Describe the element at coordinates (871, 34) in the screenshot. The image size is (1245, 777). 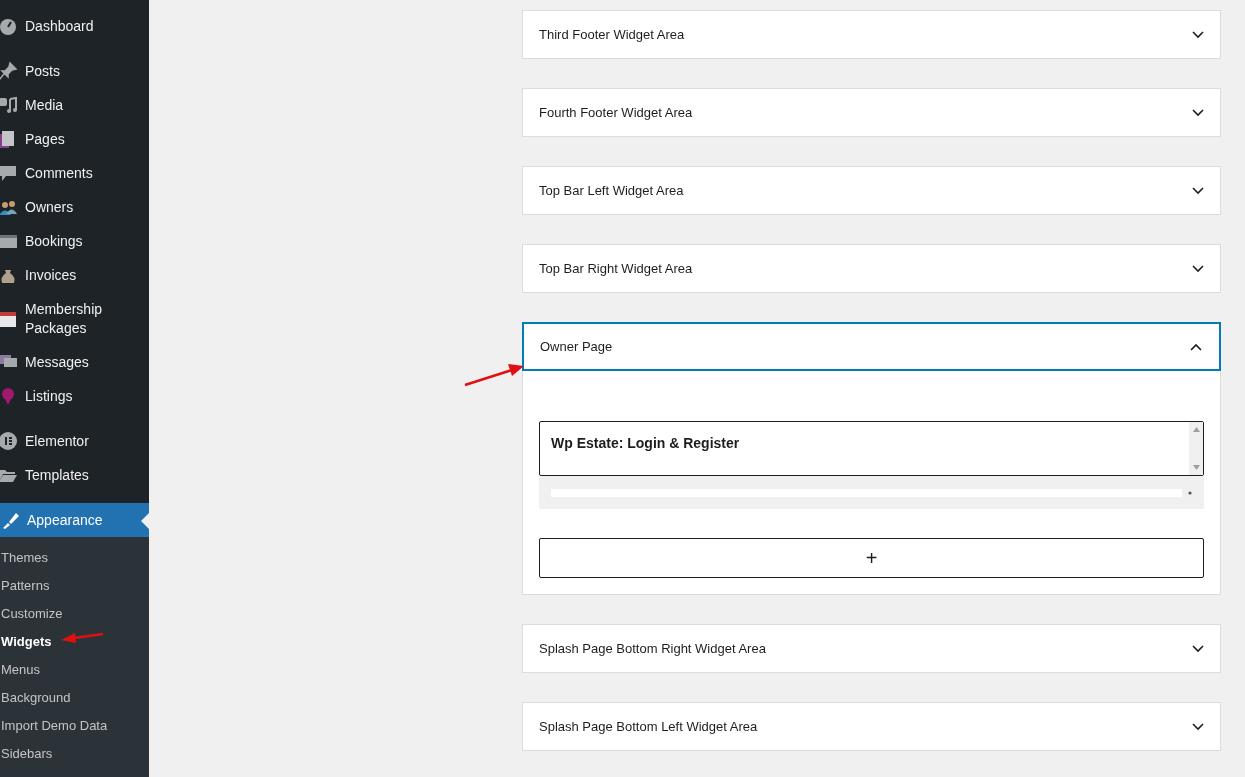
I see `widget-area-header: Third Footer Widget Area` at that location.